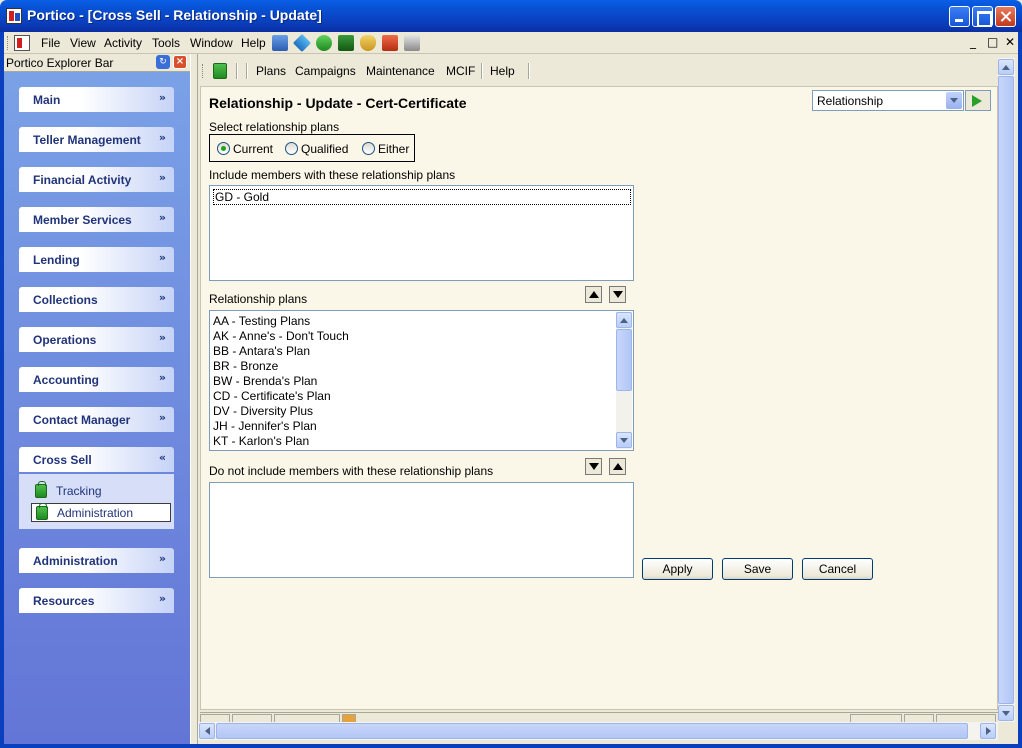  What do you see at coordinates (96, 219) in the screenshot?
I see `nav-group-member-services: Member Services »` at bounding box center [96, 219].